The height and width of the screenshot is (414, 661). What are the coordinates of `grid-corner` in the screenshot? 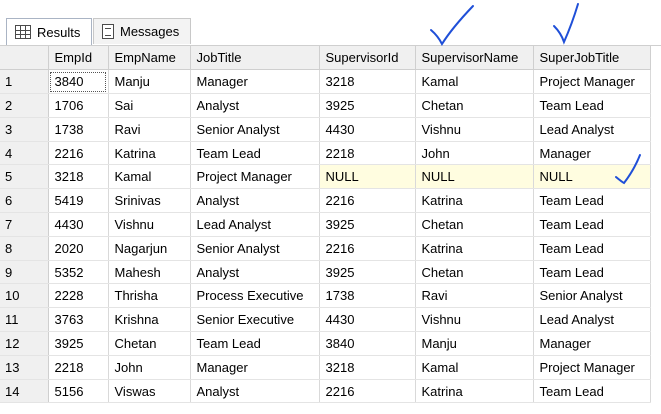 It's located at (24, 58).